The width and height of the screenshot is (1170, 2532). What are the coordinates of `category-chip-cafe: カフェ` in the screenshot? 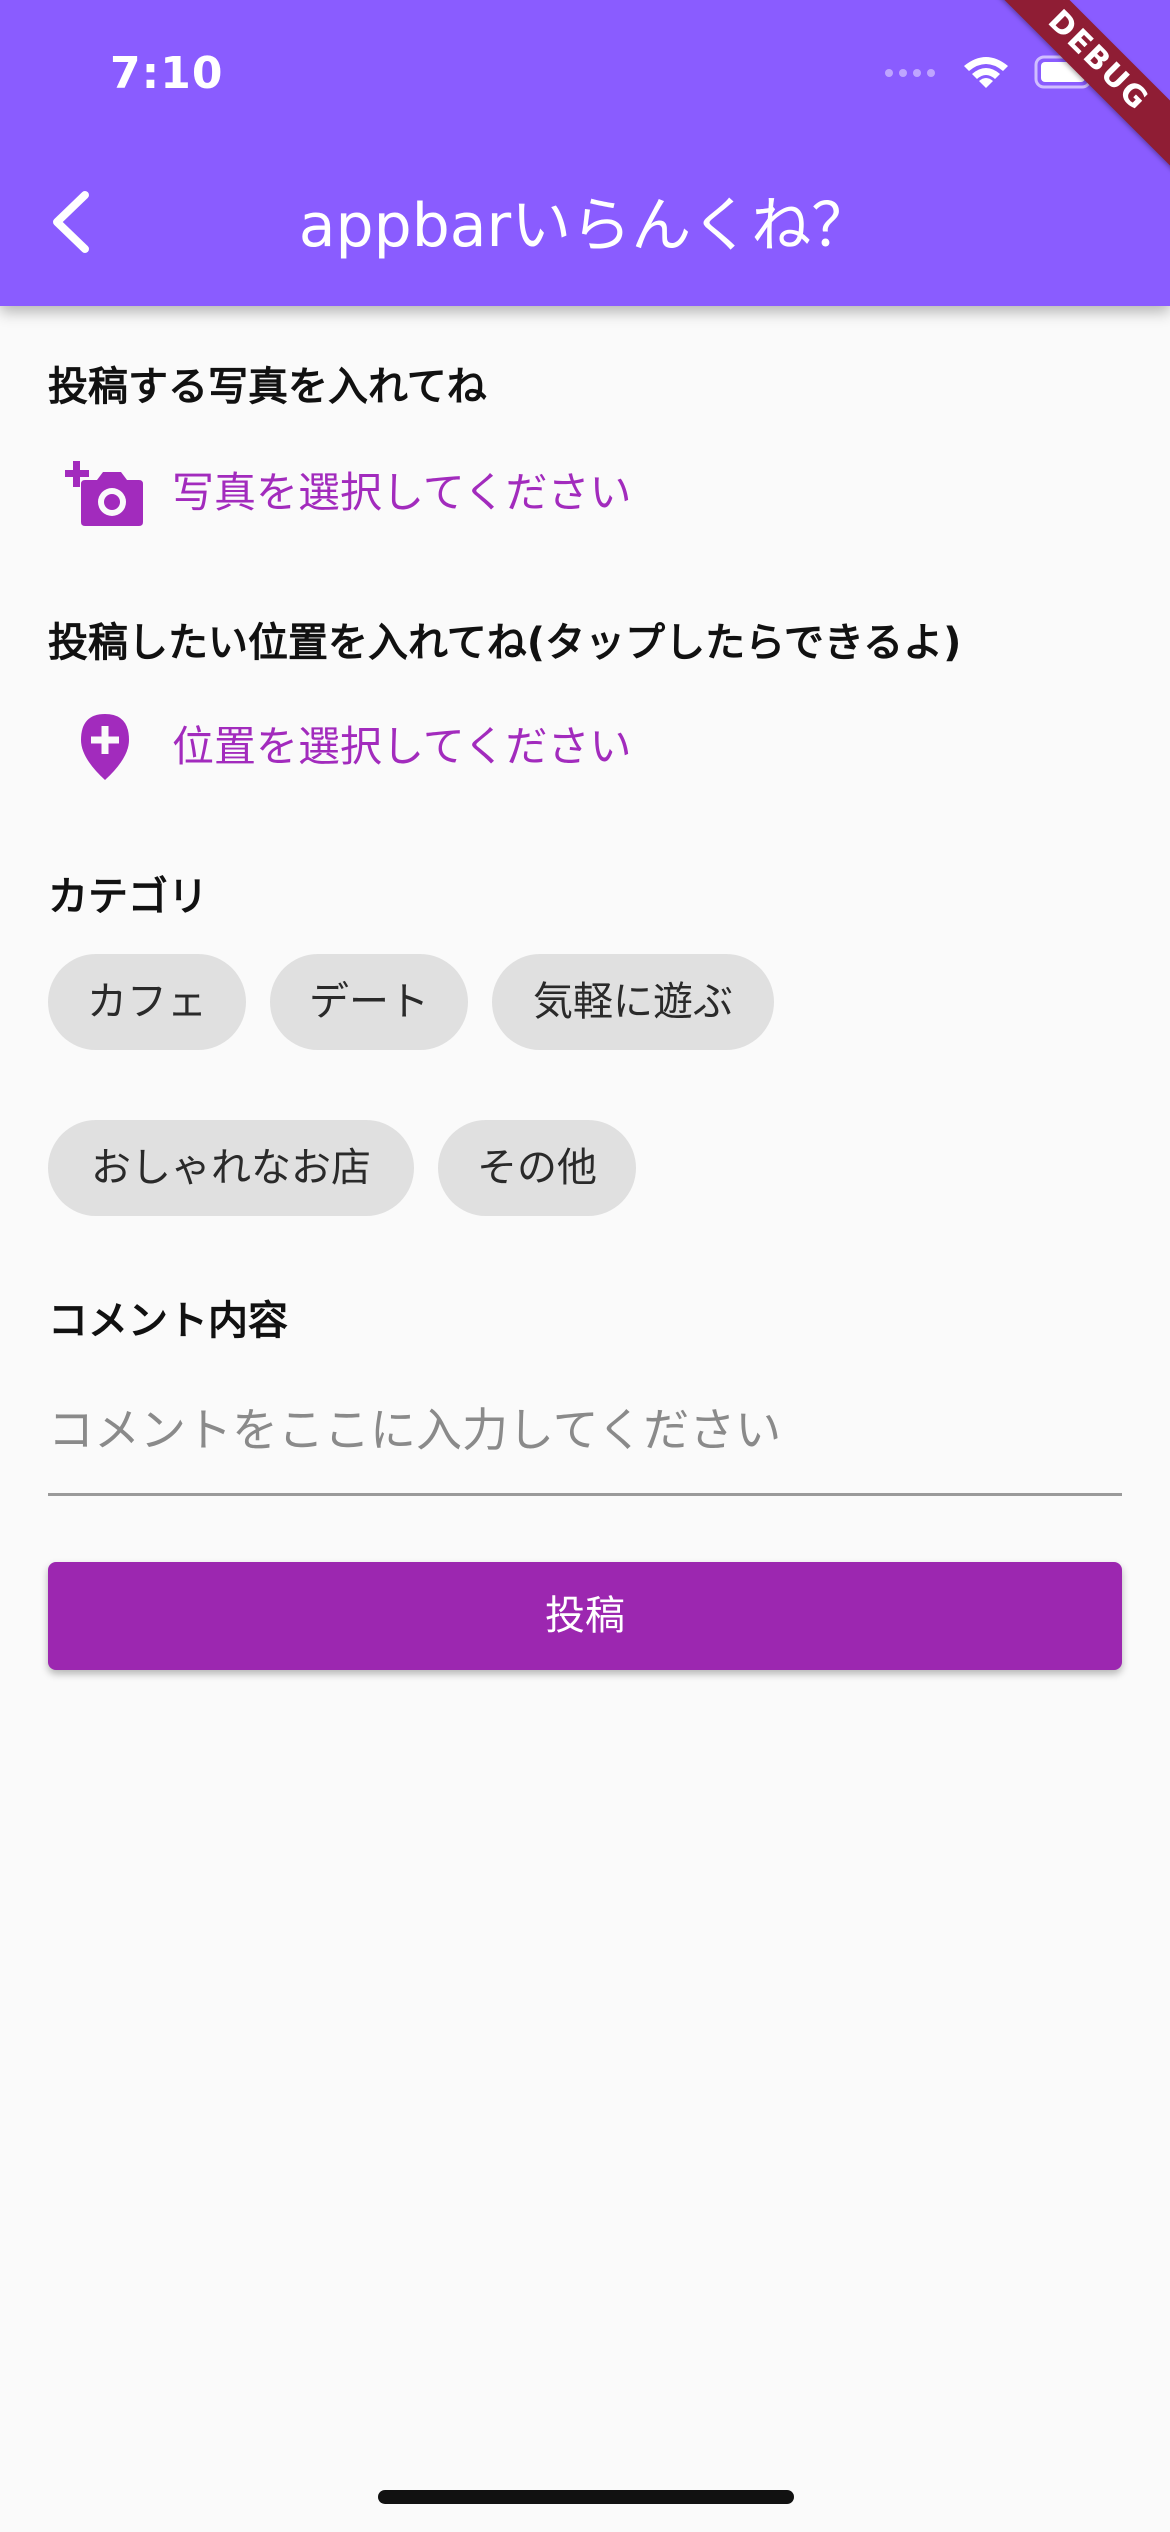 It's located at (147, 1002).